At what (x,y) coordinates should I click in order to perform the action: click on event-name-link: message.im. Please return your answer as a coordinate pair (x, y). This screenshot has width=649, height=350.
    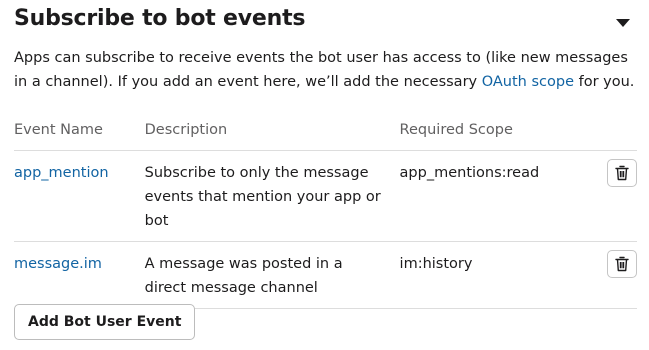
    Looking at the image, I should click on (58, 264).